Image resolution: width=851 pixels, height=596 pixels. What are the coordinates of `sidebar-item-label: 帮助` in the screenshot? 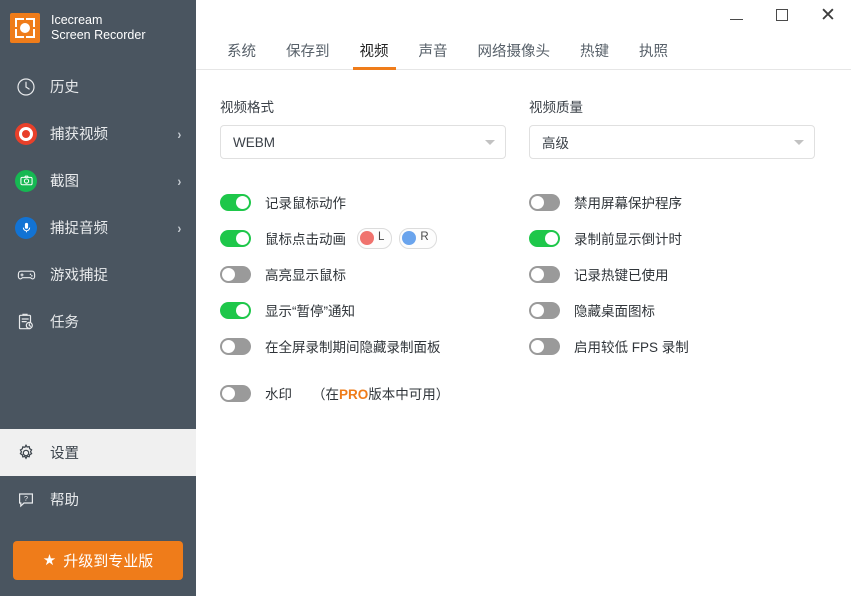 It's located at (64, 501).